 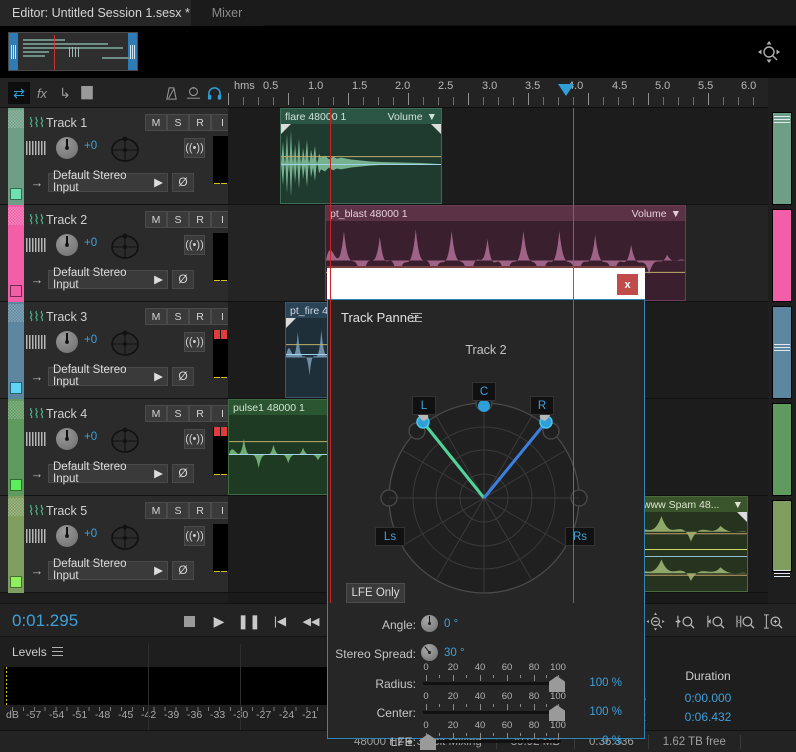 I want to click on lfe-only-button: LFE Only, so click(x=375, y=593).